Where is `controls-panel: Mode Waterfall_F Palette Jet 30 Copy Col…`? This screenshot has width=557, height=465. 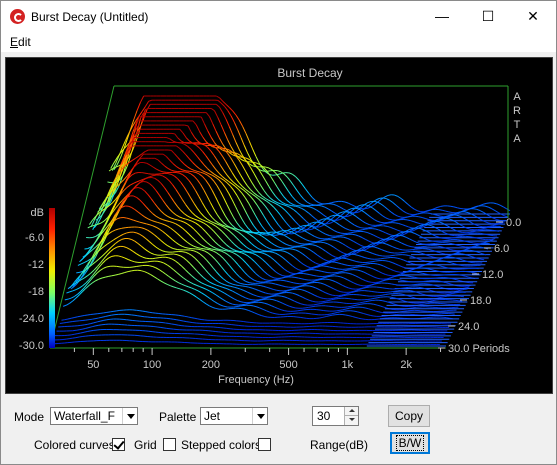
controls-panel: Mode Waterfall_F Palette Jet 30 Copy Col… is located at coordinates (278, 430).